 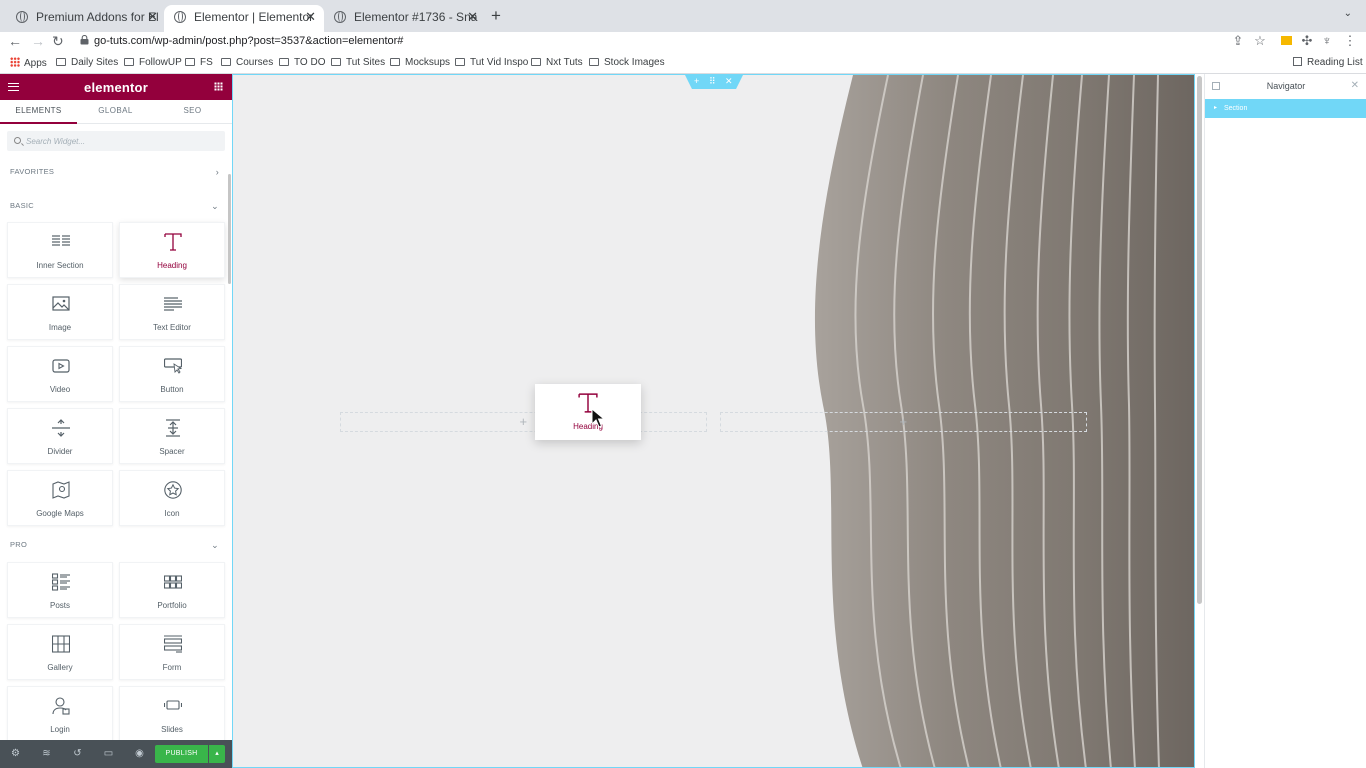 What do you see at coordinates (229, 229) in the screenshot?
I see `panel-scrollbar` at bounding box center [229, 229].